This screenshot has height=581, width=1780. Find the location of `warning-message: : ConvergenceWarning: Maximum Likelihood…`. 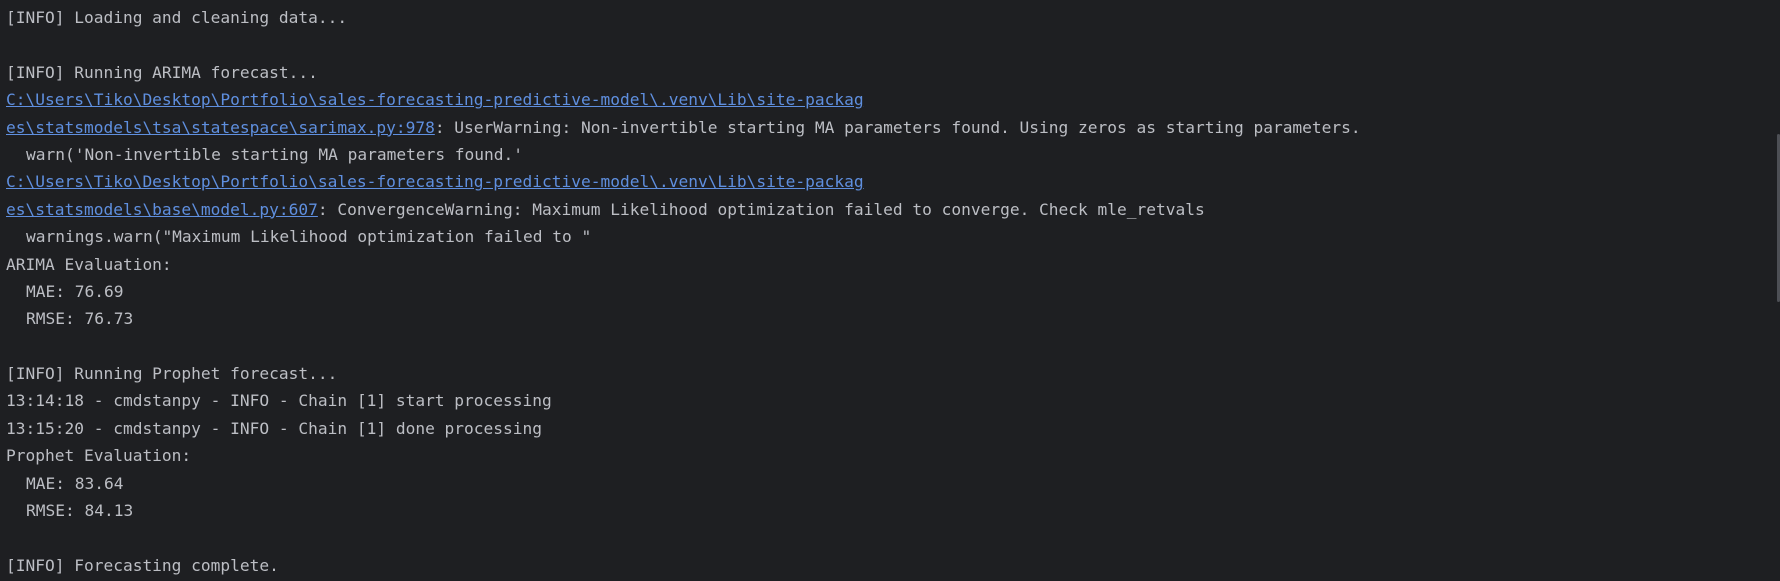

warning-message: : ConvergenceWarning: Maximum Likelihood… is located at coordinates (761, 209).